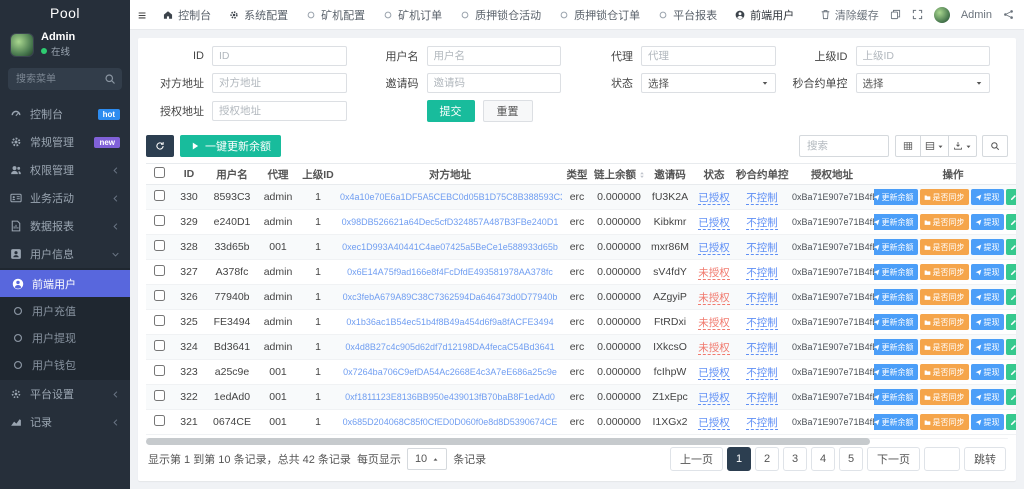 This screenshot has height=489, width=1024. I want to click on nav-tab-stake-orders: 质押锁仓订单, so click(599, 14).